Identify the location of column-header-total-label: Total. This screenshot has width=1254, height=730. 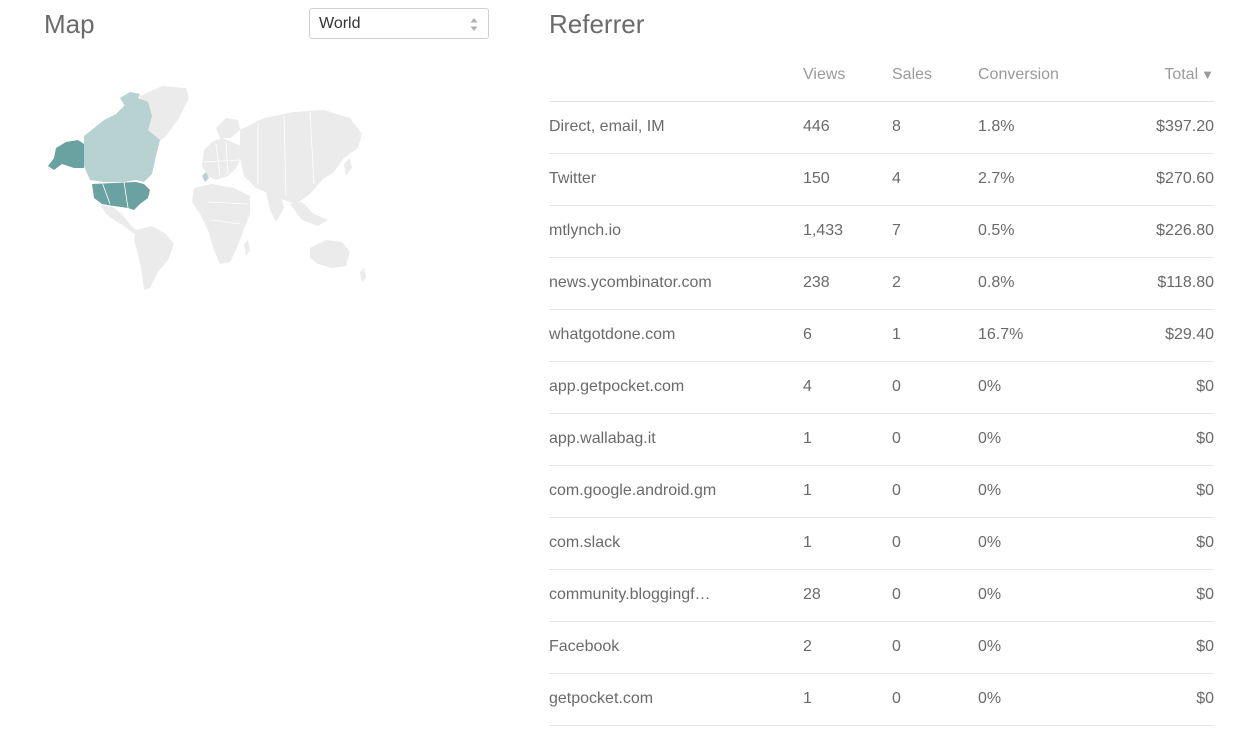
(1181, 75).